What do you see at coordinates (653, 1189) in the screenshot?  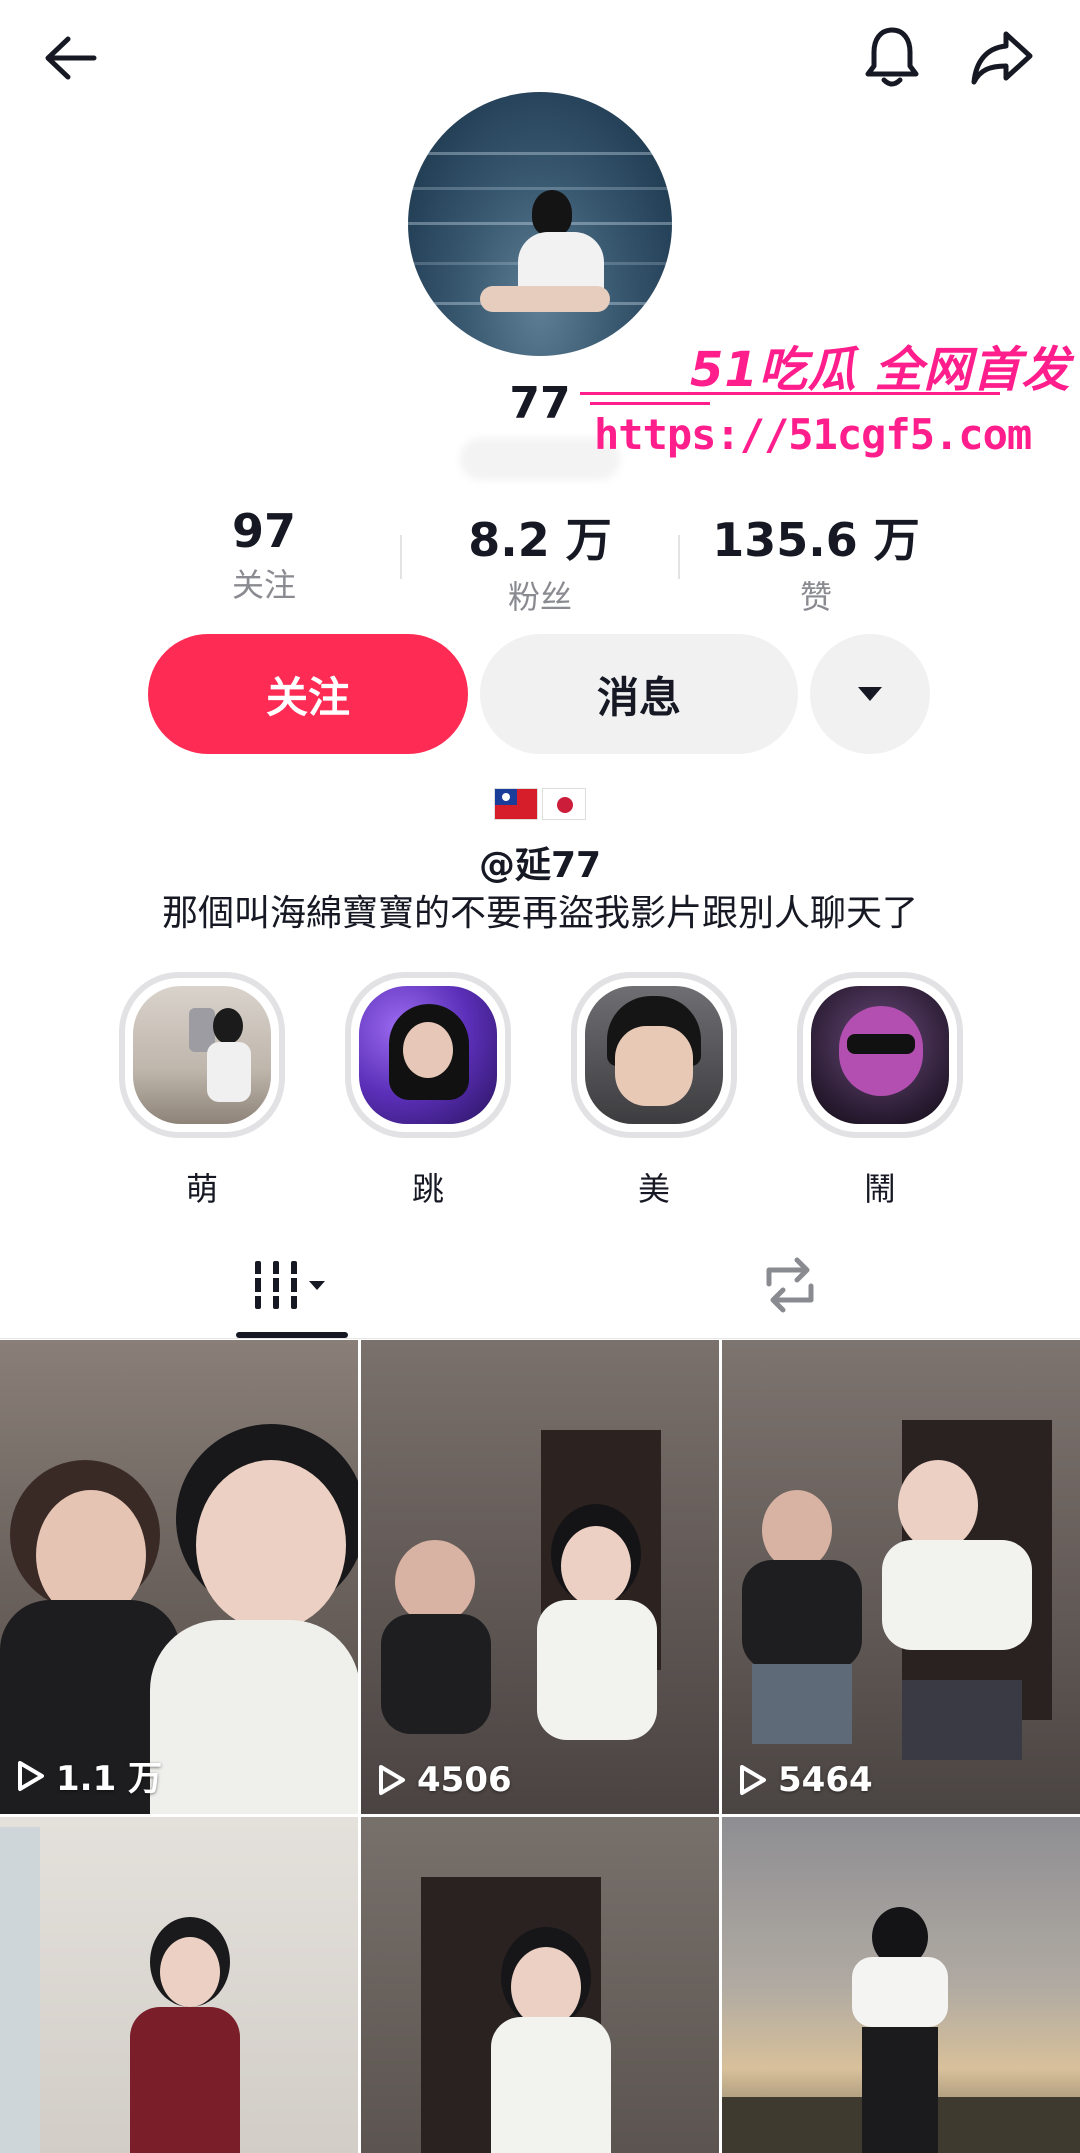 I see `highlight-label: 美` at bounding box center [653, 1189].